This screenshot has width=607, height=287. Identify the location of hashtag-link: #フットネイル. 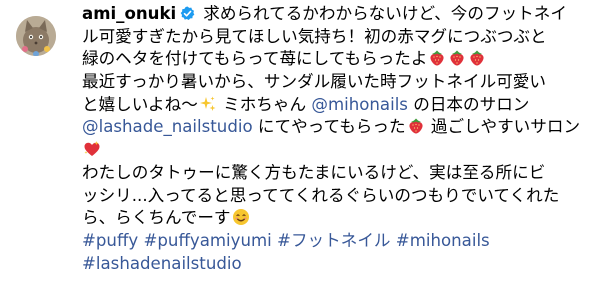
(333, 240).